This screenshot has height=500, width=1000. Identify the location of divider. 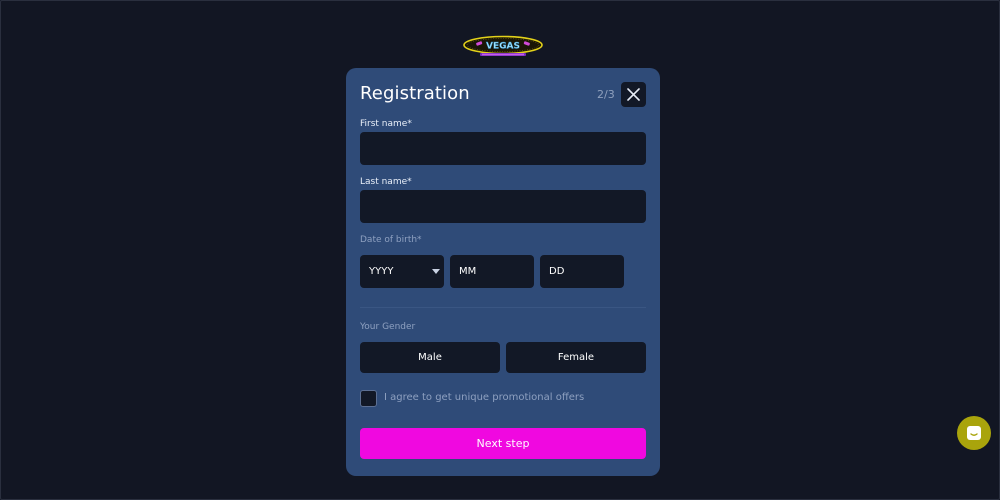
(503, 307).